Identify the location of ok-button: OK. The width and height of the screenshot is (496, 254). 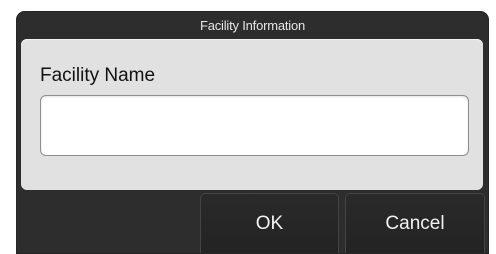
(269, 223).